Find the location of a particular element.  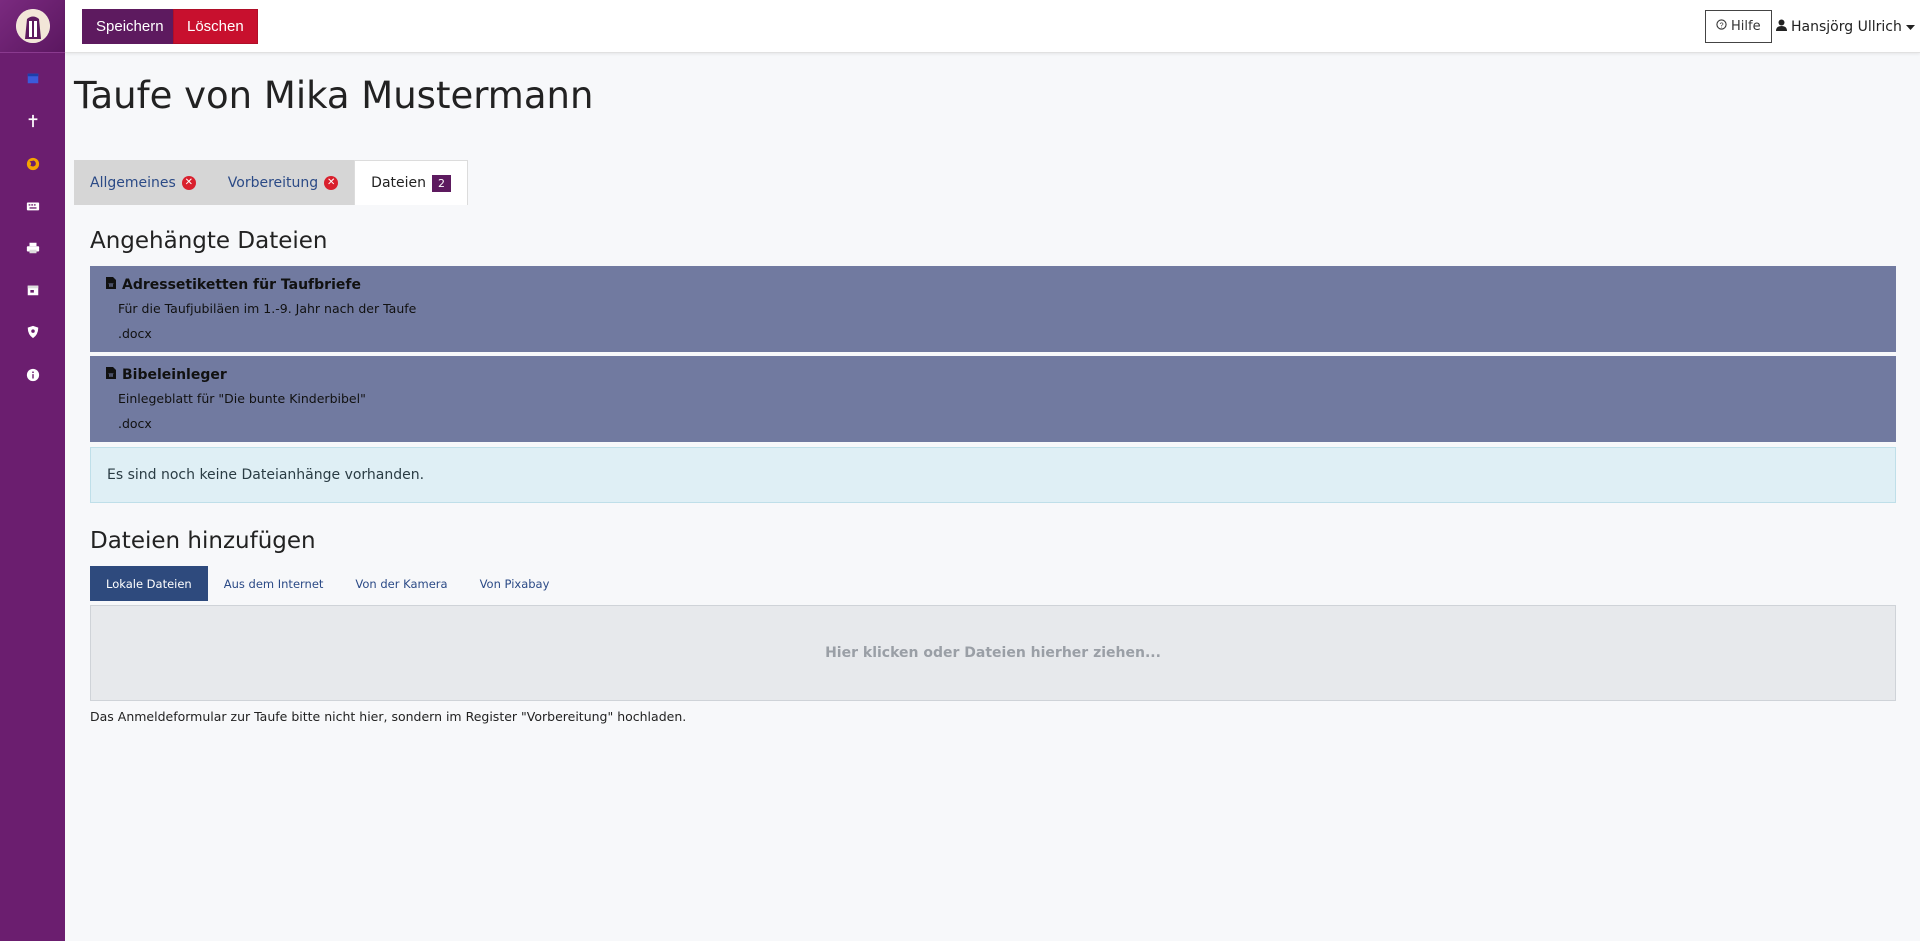

save-button: Speichern is located at coordinates (130, 26).